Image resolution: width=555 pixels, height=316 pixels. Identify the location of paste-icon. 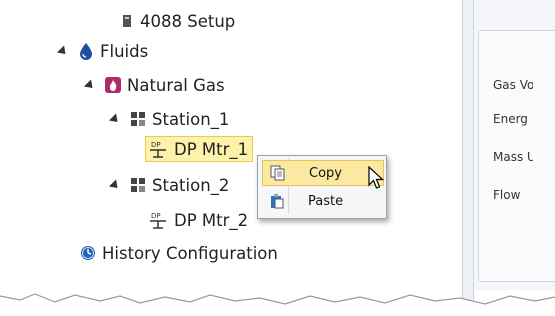
(277, 201).